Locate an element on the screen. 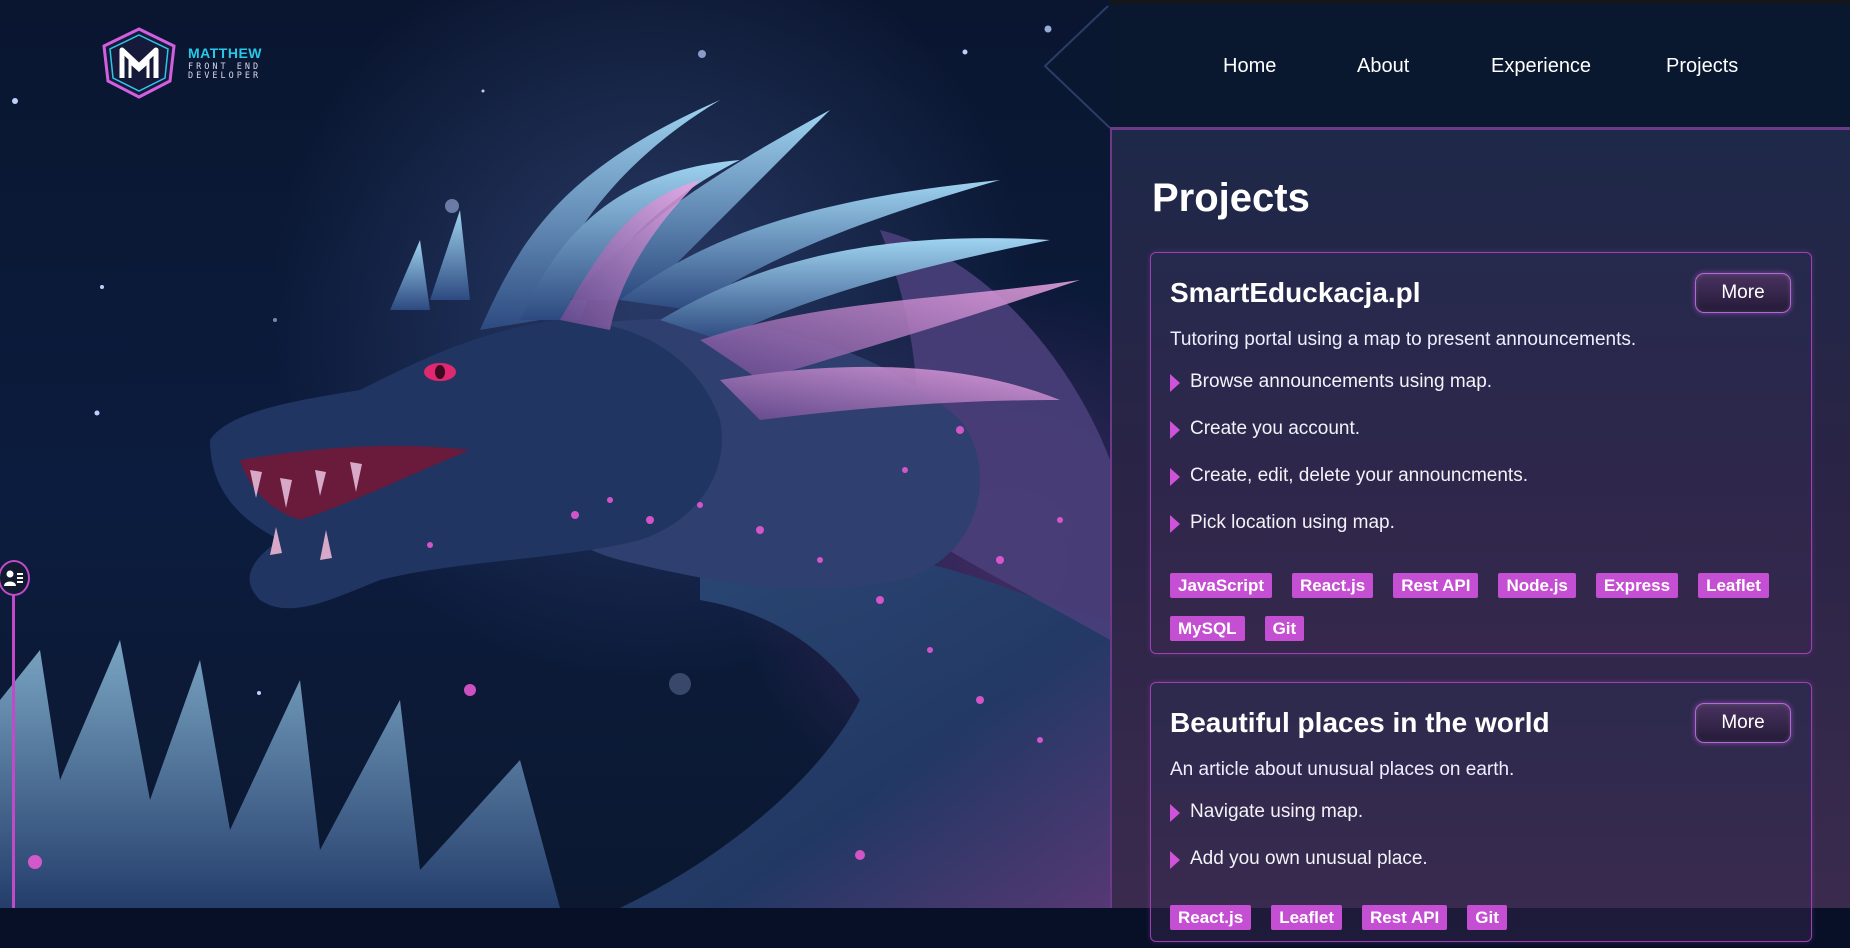 The image size is (1850, 948). project-title: Beautiful places in the world is located at coordinates (1360, 722).